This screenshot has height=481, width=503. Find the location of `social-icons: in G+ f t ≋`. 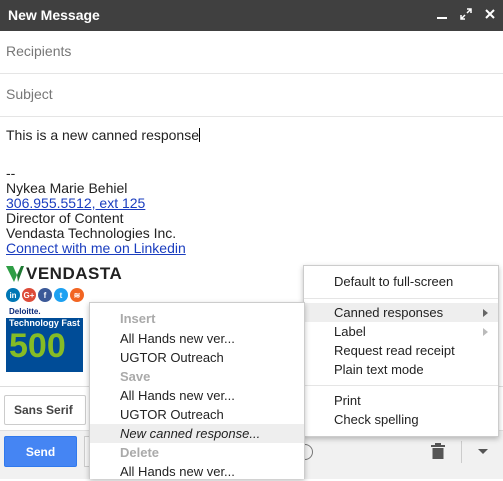

social-icons: in G+ f t ≋ is located at coordinates (45, 295).